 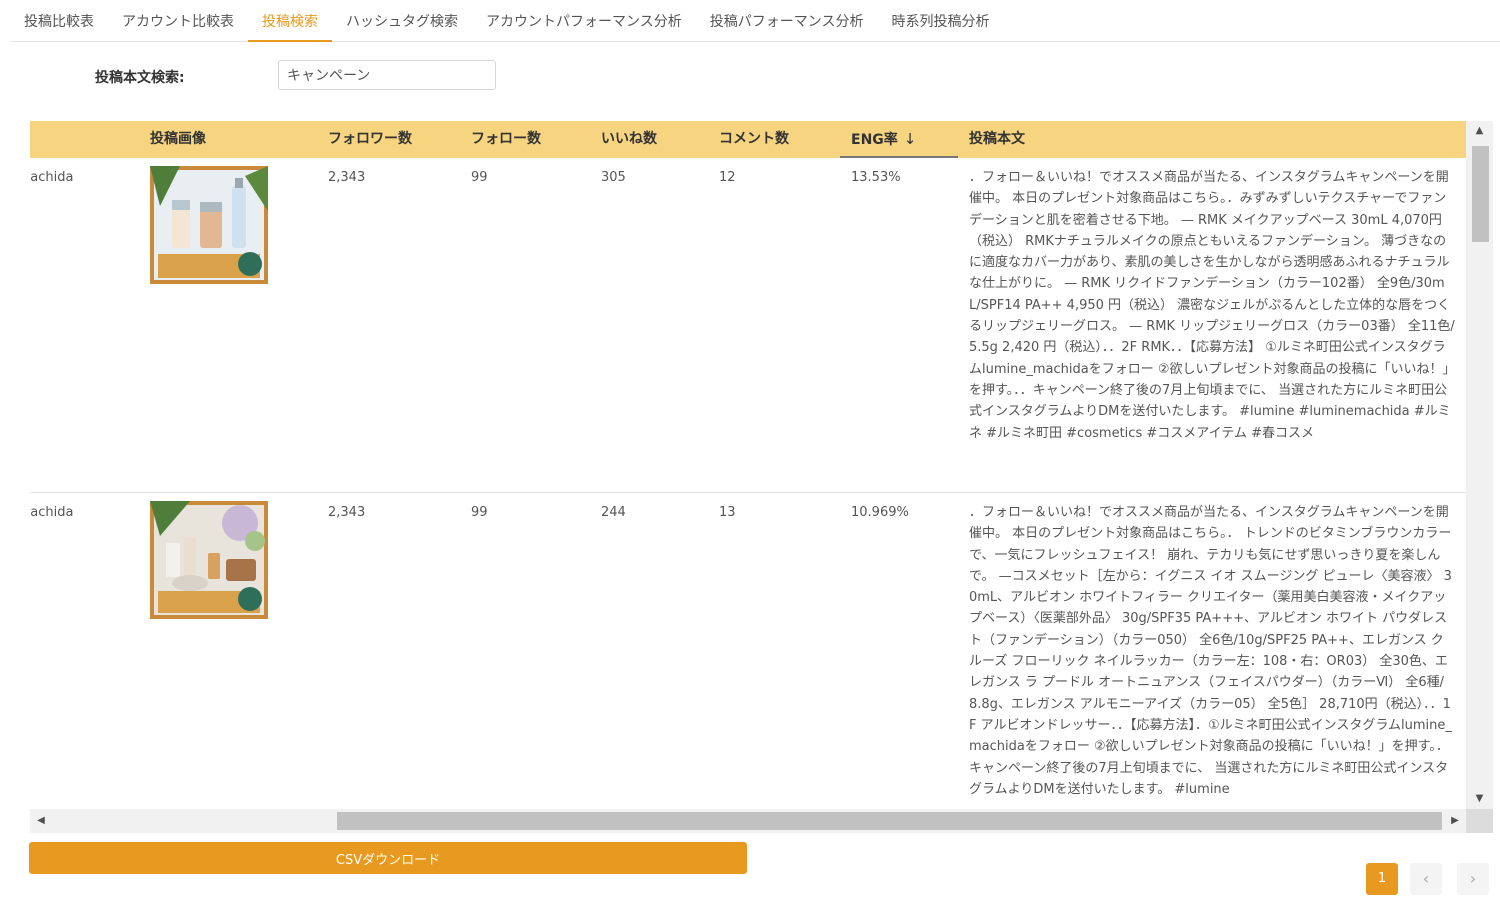 What do you see at coordinates (178, 139) in the screenshot?
I see `header-image: 投稿画像` at bounding box center [178, 139].